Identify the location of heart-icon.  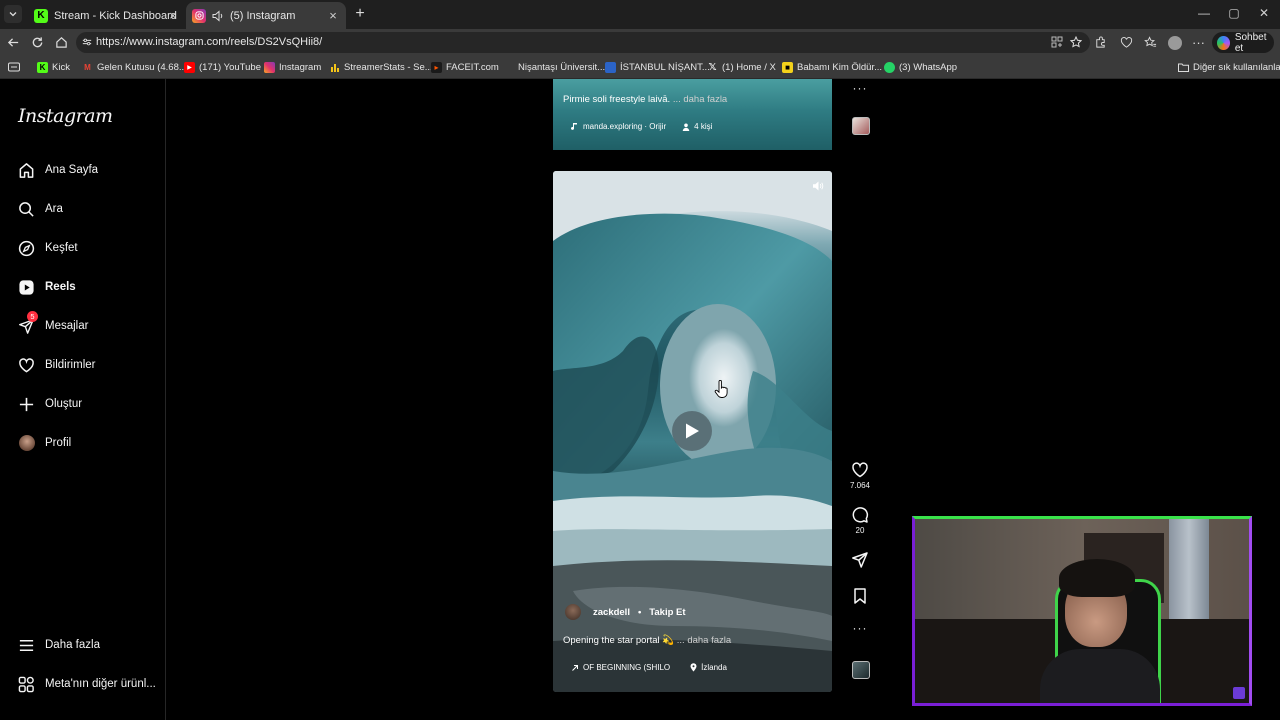
(26, 365).